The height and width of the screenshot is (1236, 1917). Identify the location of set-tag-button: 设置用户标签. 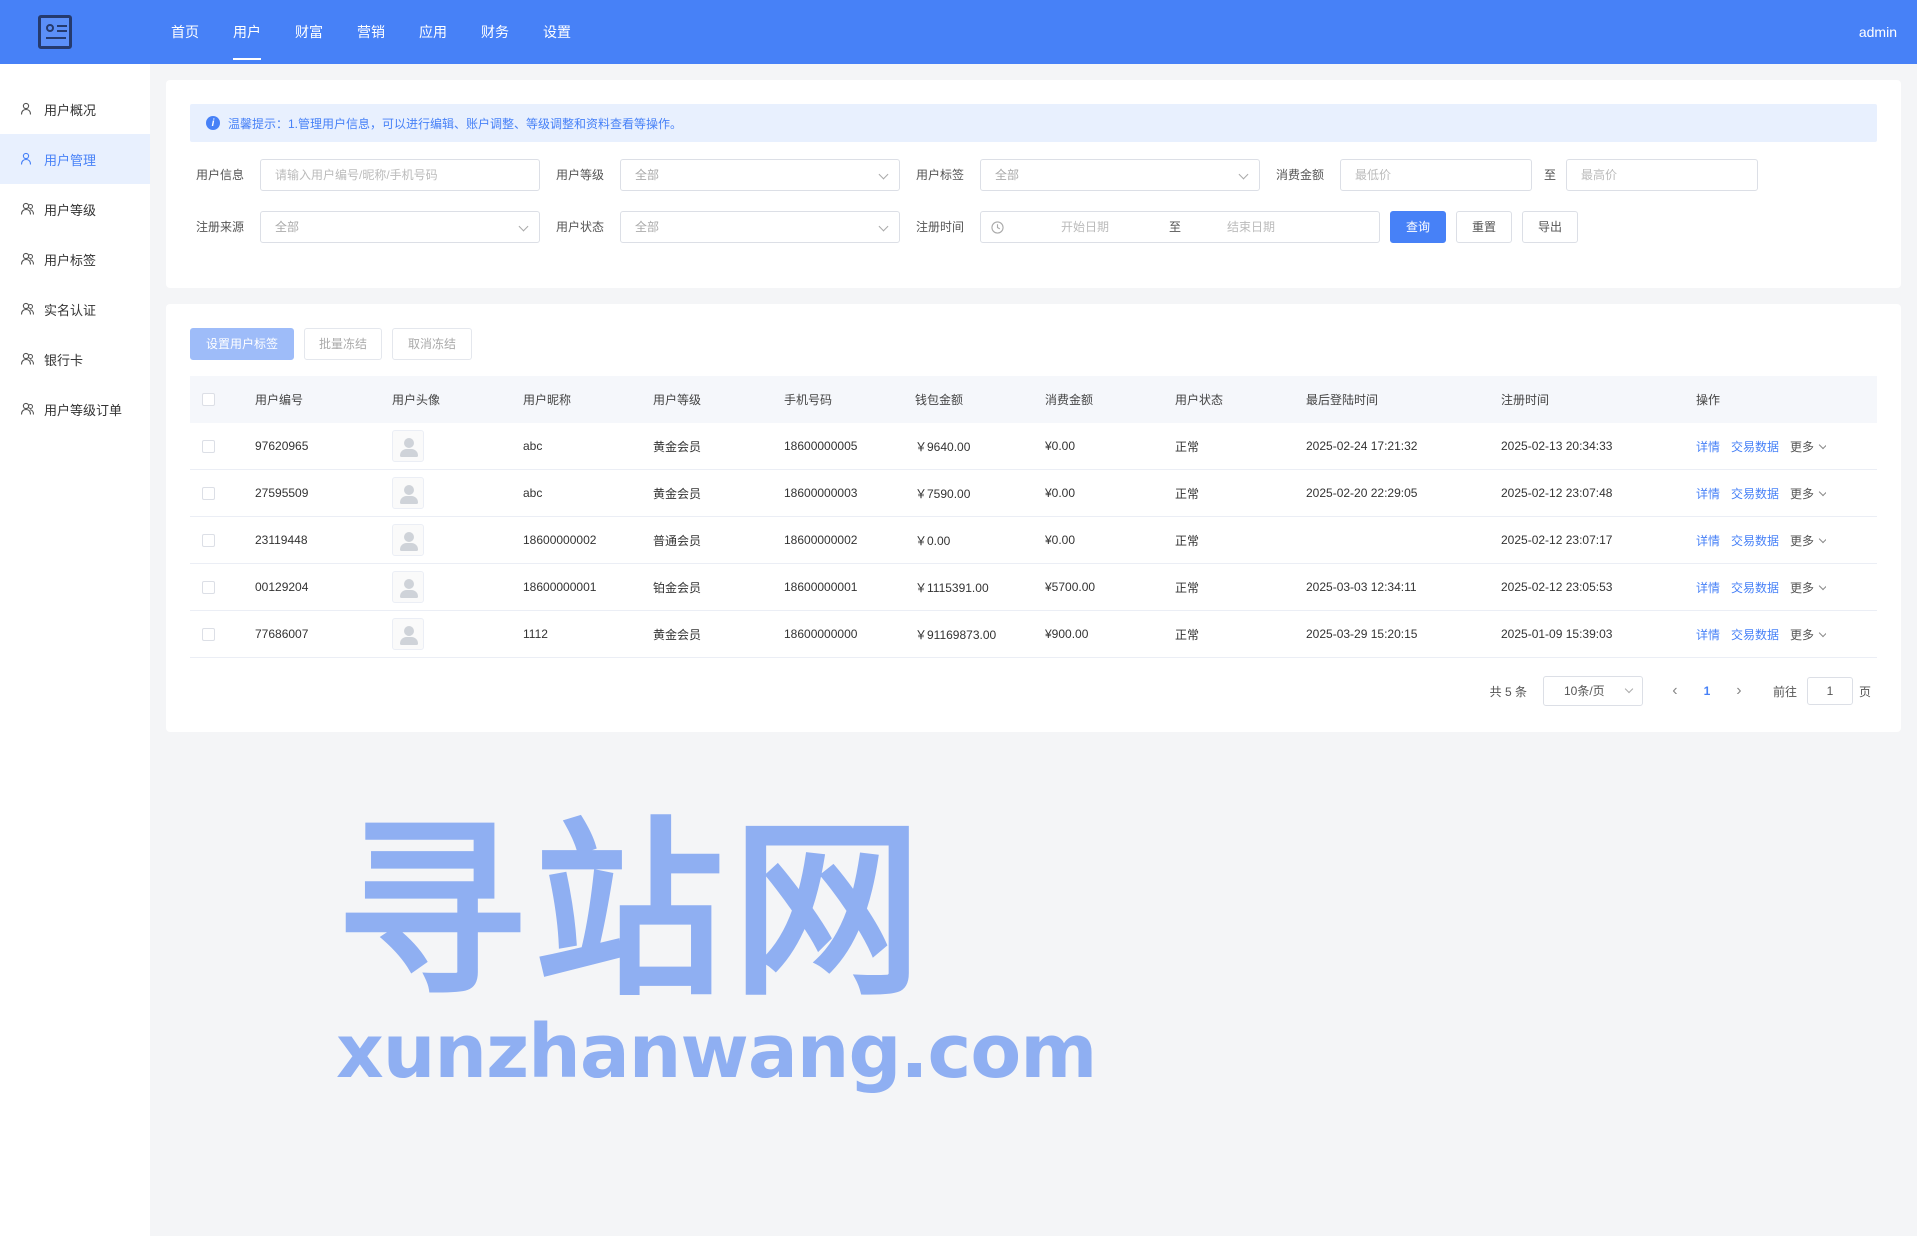
(242, 344).